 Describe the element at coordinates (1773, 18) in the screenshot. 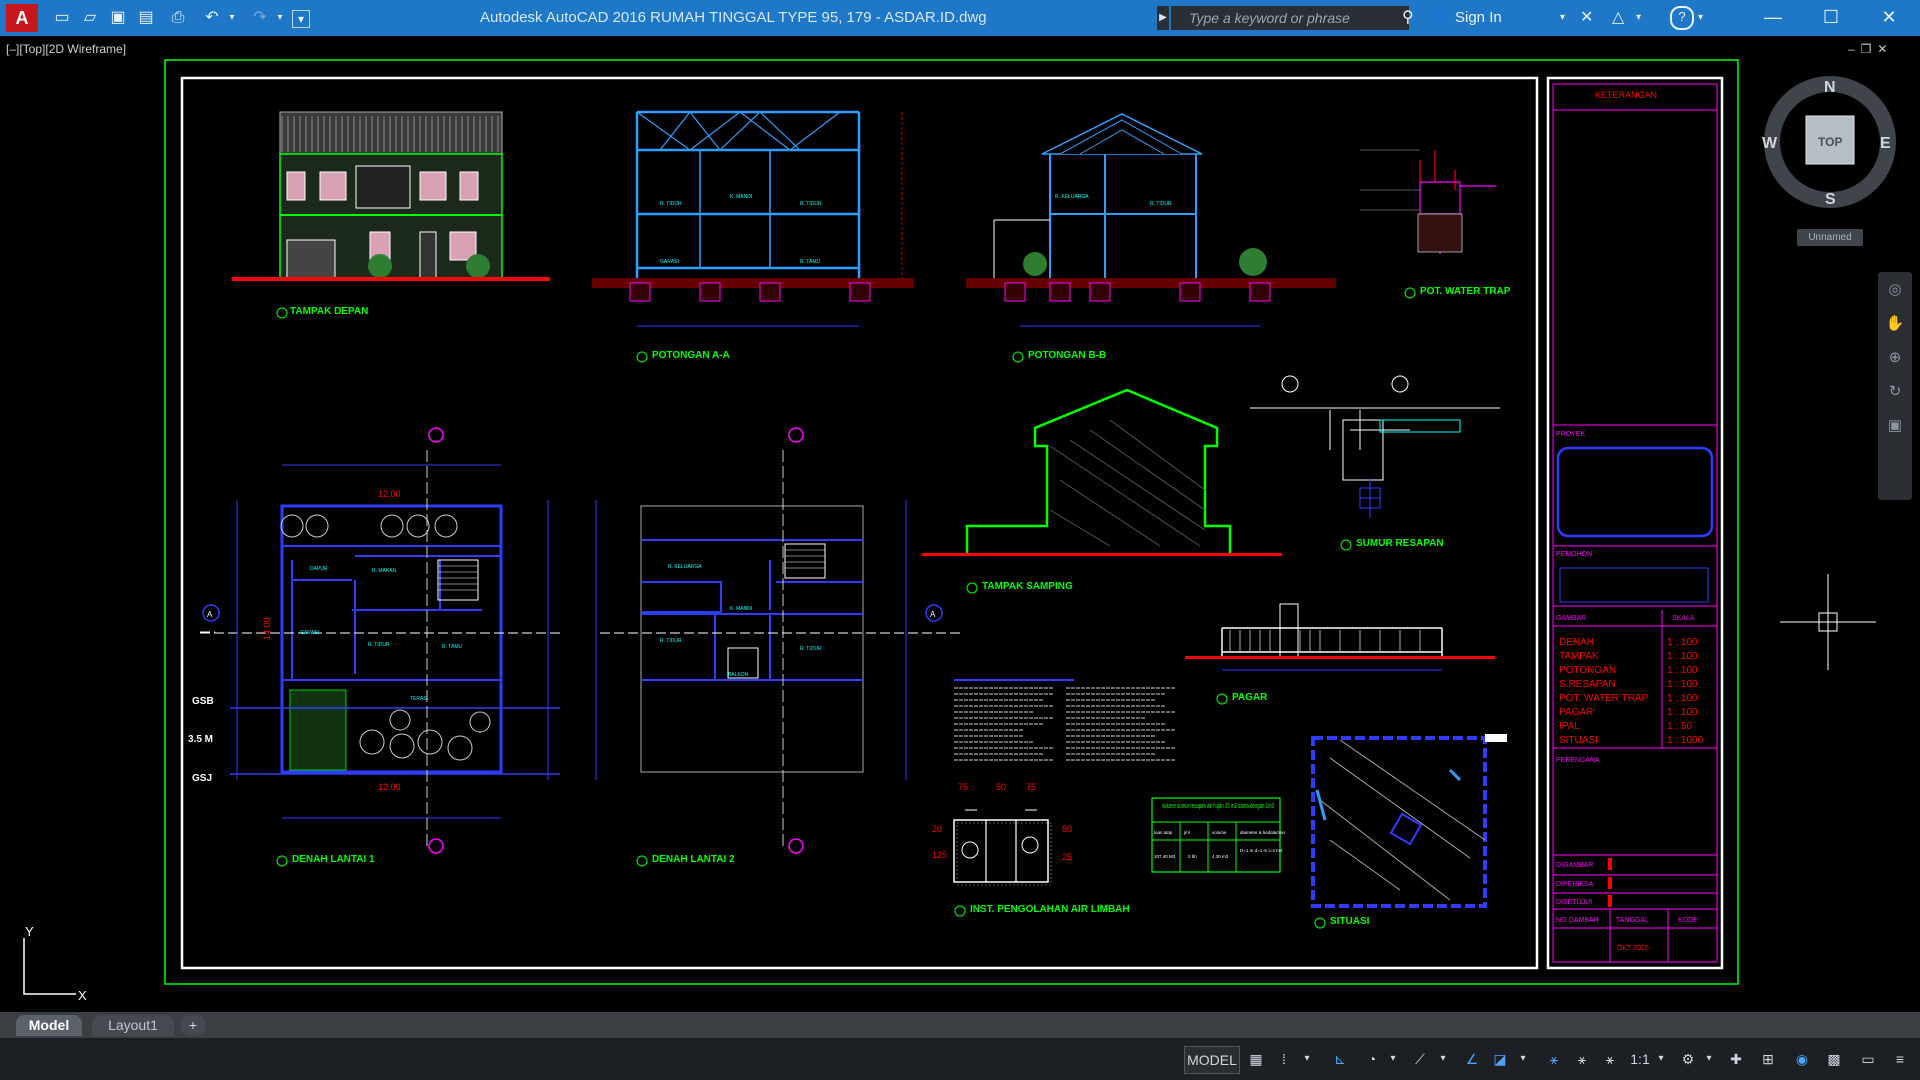

I see `minimize-button: —` at that location.